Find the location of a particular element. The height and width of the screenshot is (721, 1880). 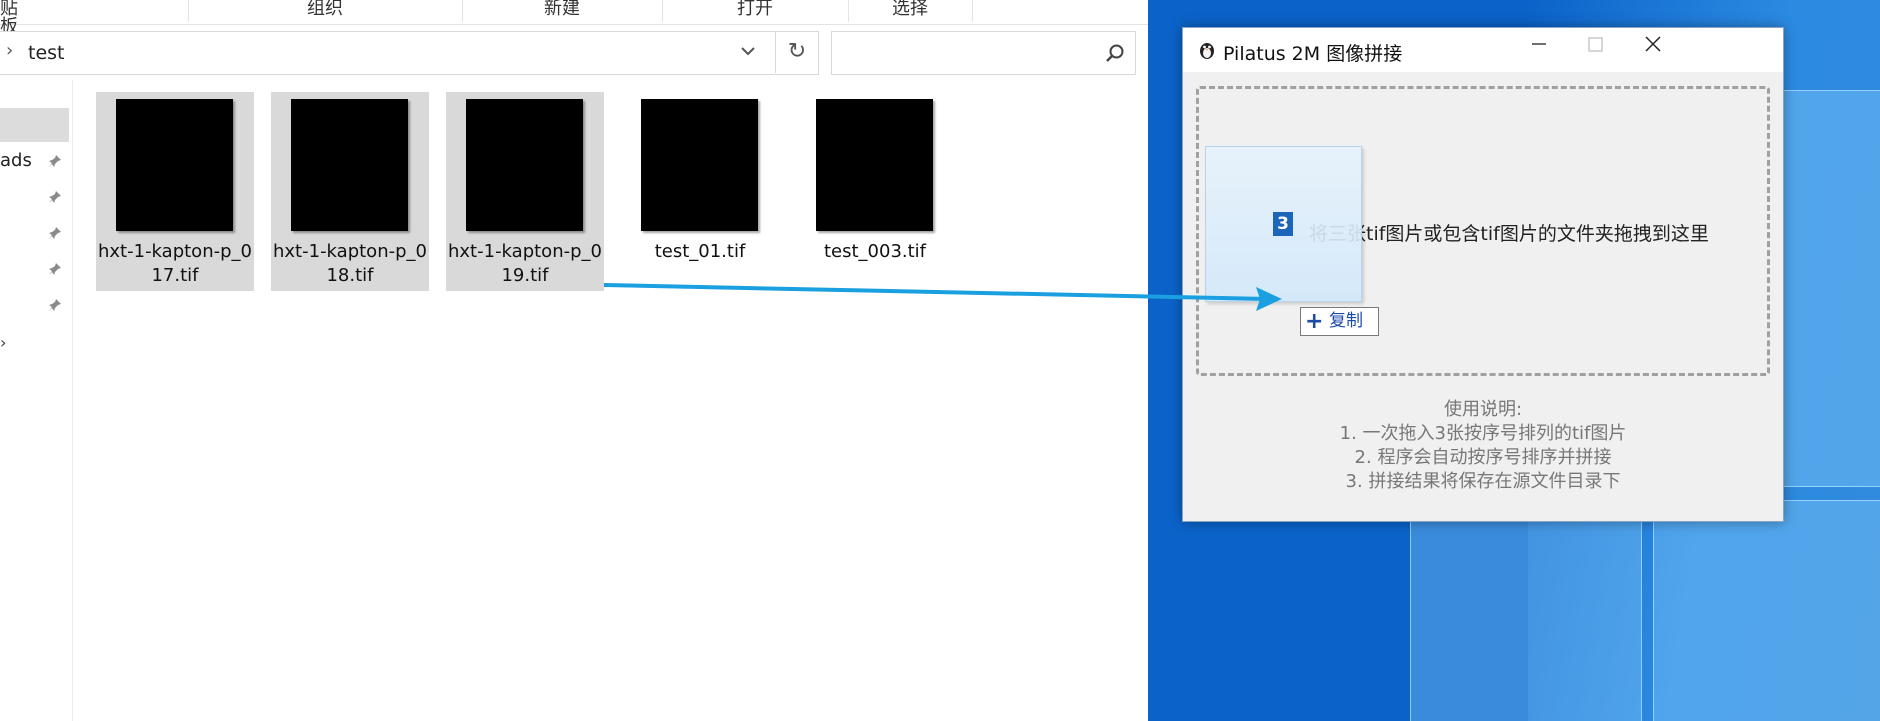

penguin-icon is located at coordinates (1207, 51).